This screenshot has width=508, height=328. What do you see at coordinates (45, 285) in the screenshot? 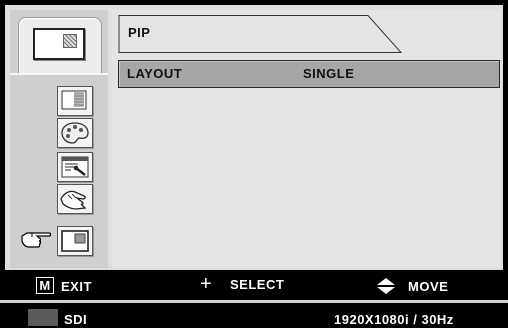
I see `menu-key-icon: M` at bounding box center [45, 285].